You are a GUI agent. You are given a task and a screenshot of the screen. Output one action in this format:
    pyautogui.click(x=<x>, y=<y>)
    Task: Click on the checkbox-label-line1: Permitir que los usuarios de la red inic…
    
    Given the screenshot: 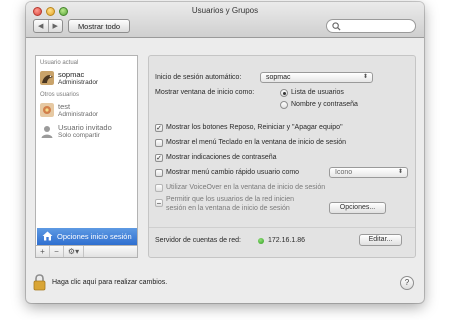 What is the action you would take?
    pyautogui.click(x=230, y=199)
    